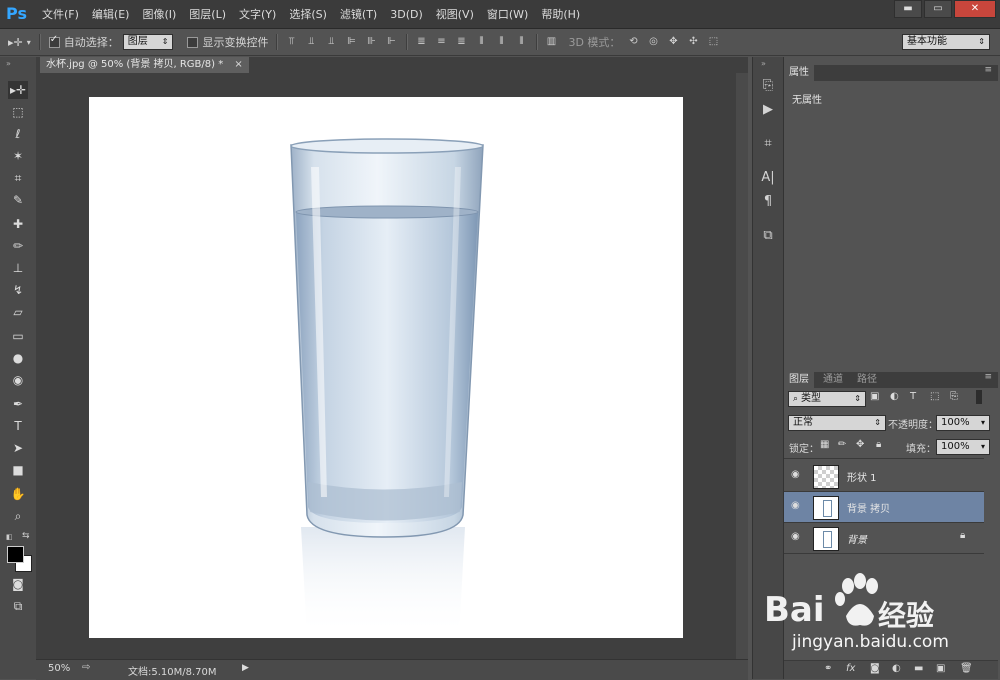 Image resolution: width=1000 pixels, height=680 pixels. Describe the element at coordinates (406, 14) in the screenshot. I see `menu-item: 3D(D)` at that location.